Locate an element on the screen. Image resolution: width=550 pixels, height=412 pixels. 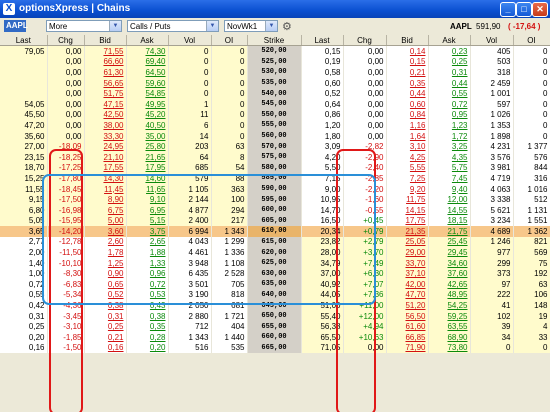
put-bid-cell: 66,85 is located at coordinates (407, 337).